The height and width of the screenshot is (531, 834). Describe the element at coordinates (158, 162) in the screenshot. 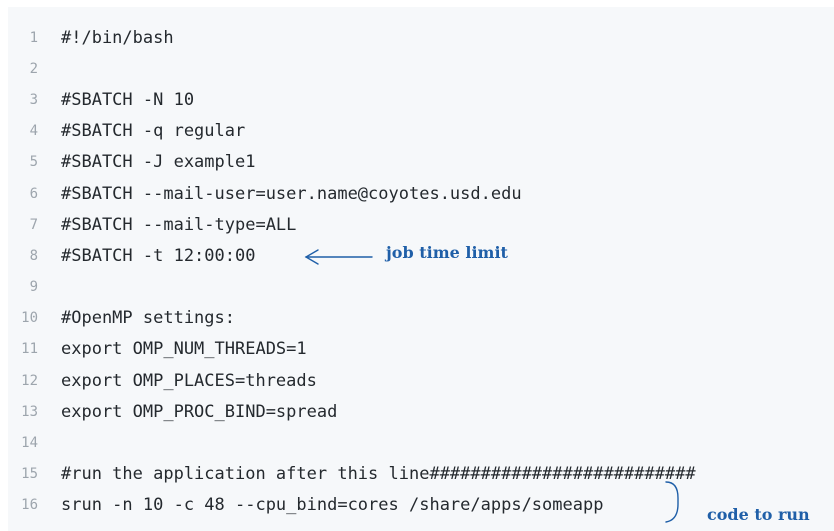

I see `line-code: #SBATCH -J example1` at that location.